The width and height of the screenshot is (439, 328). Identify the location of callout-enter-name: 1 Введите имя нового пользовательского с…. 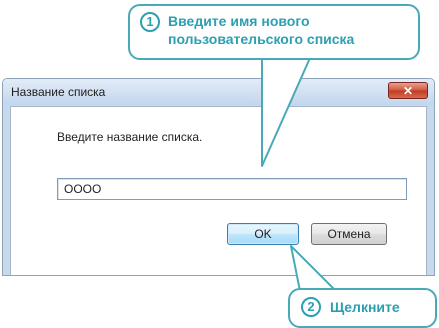
(274, 32).